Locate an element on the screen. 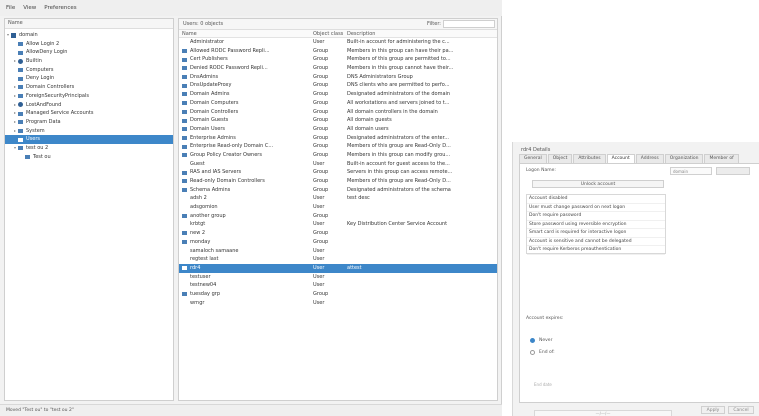 The width and height of the screenshot is (759, 416). tree-item: Users is located at coordinates (89, 139).